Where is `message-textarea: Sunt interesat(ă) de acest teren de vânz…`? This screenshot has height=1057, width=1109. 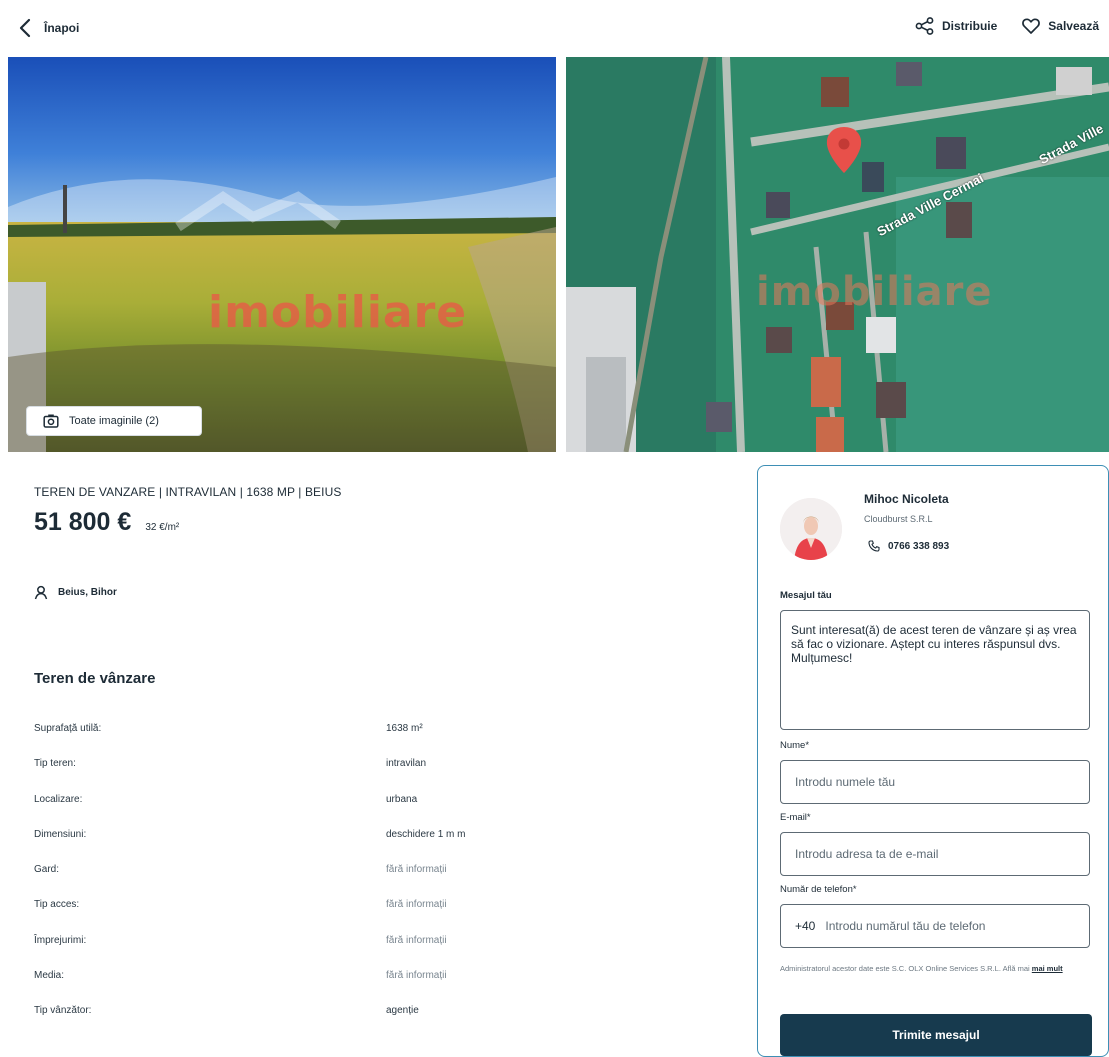 message-textarea: Sunt interesat(ă) de acest teren de vânz… is located at coordinates (935, 670).